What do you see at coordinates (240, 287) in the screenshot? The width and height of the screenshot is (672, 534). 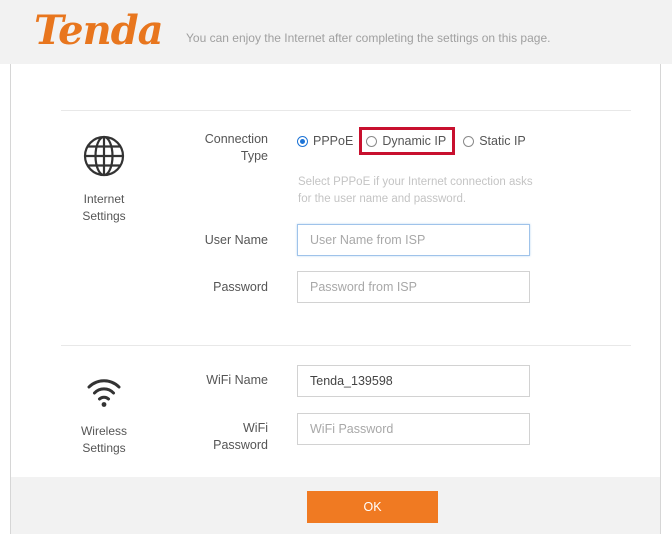 I see `password-label: Password` at bounding box center [240, 287].